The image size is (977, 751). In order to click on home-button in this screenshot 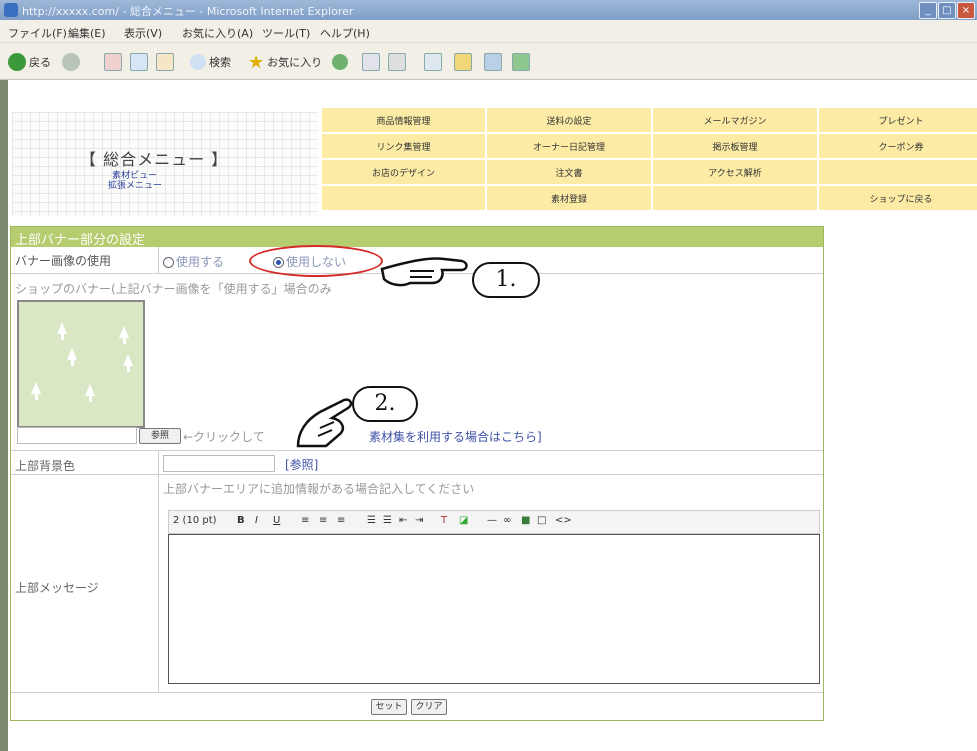, I will do `click(165, 62)`.